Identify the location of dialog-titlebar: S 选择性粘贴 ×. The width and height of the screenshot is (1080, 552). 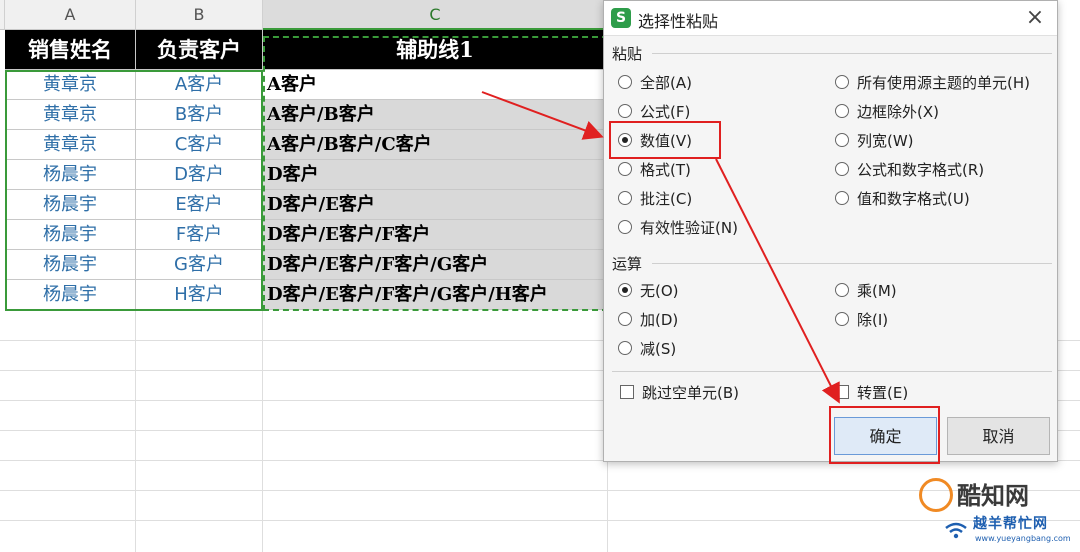
(830, 18).